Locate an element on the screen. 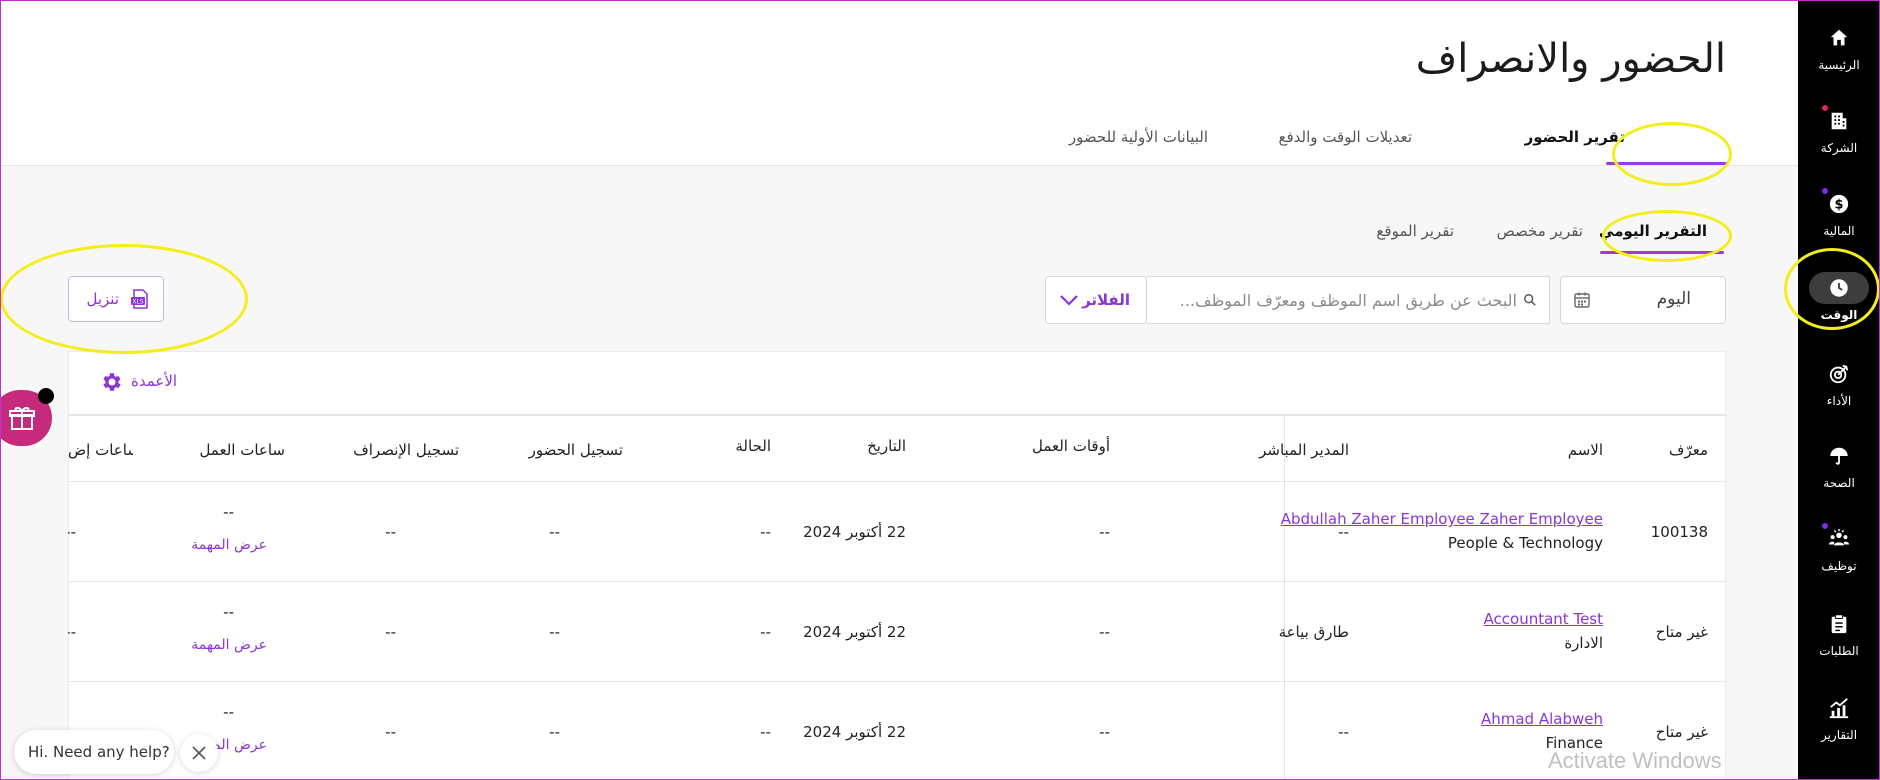 The height and width of the screenshot is (780, 1880). header-checkout: تسجيل الإنصراف is located at coordinates (406, 450).